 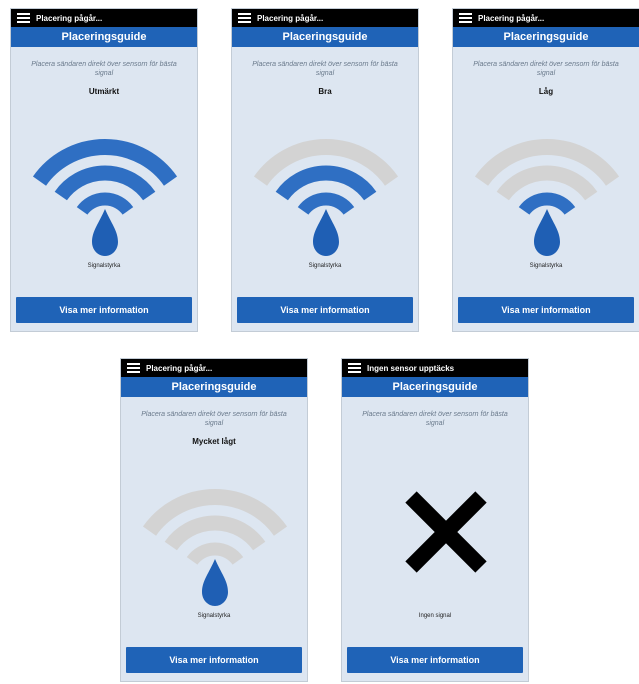 I want to click on signal-level-label: Mycket lågt, so click(x=214, y=441).